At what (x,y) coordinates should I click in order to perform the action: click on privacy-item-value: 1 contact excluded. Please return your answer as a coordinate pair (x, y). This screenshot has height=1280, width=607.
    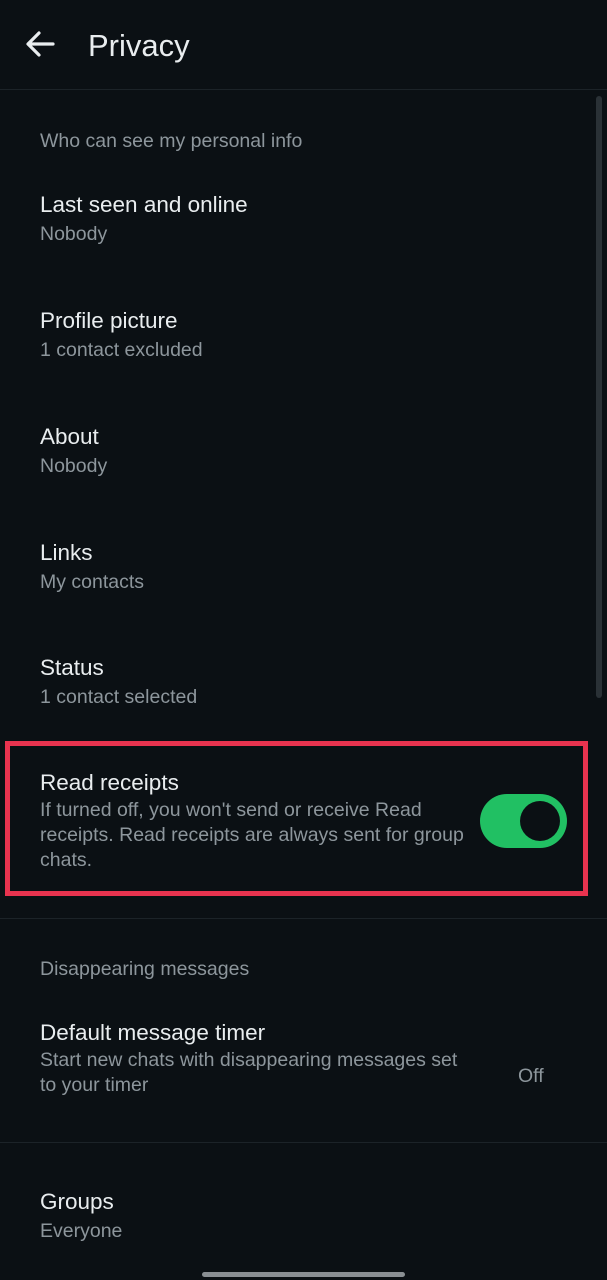
    Looking at the image, I should click on (121, 350).